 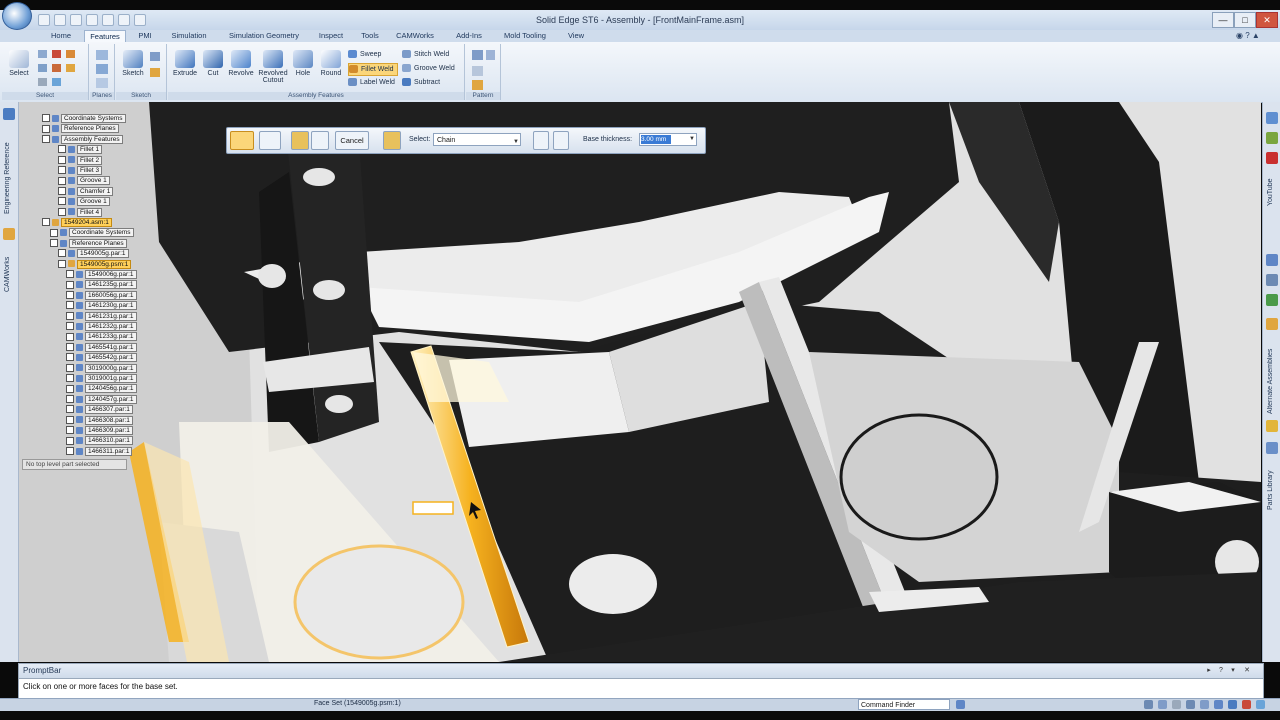 What do you see at coordinates (99, 451) in the screenshot?
I see `tree-item: 1466311.par:1` at bounding box center [99, 451].